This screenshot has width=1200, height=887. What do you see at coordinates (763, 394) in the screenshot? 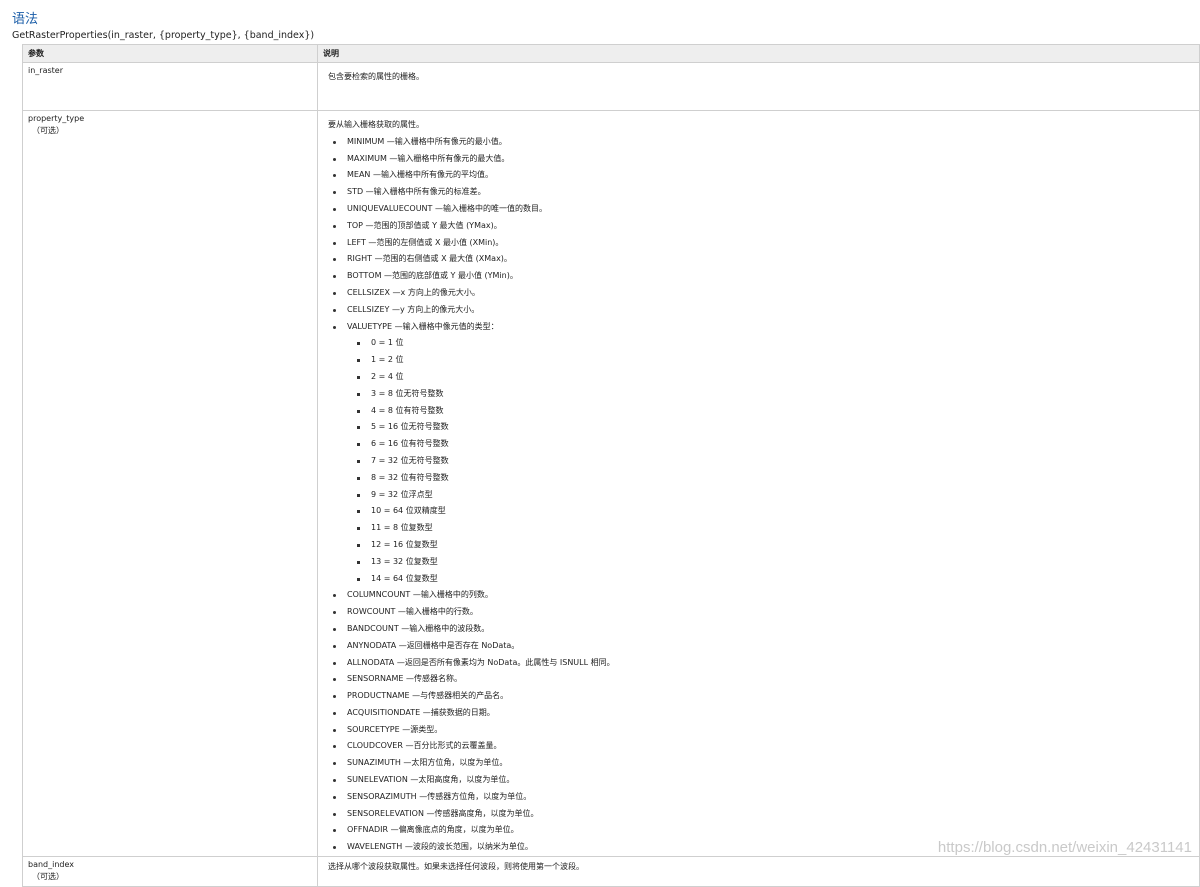
I see `value-type-item: 3 = 8 位无符号整数` at bounding box center [763, 394].